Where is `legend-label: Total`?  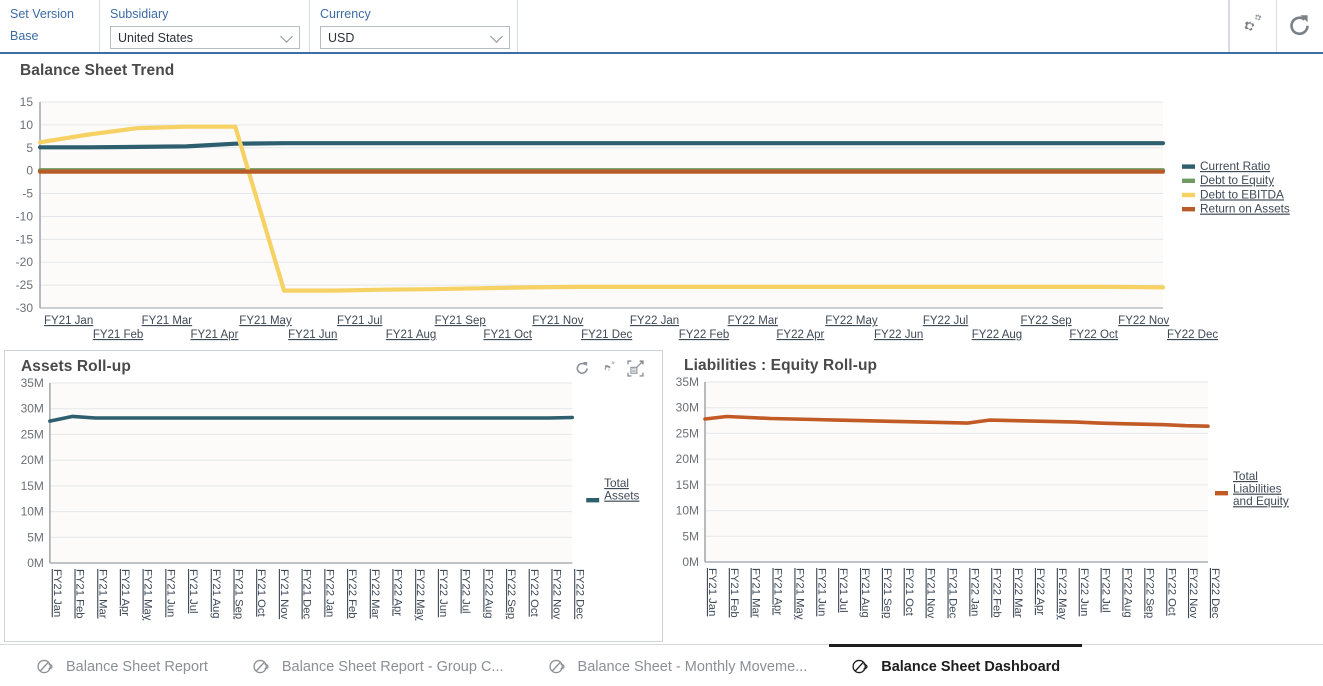 legend-label: Total is located at coordinates (616, 483).